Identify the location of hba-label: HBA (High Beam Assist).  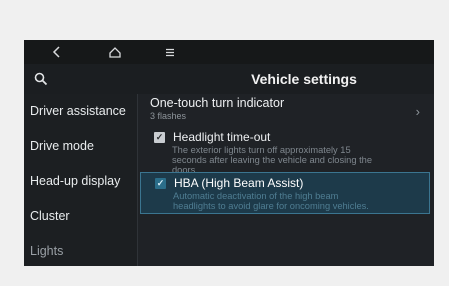
(239, 183).